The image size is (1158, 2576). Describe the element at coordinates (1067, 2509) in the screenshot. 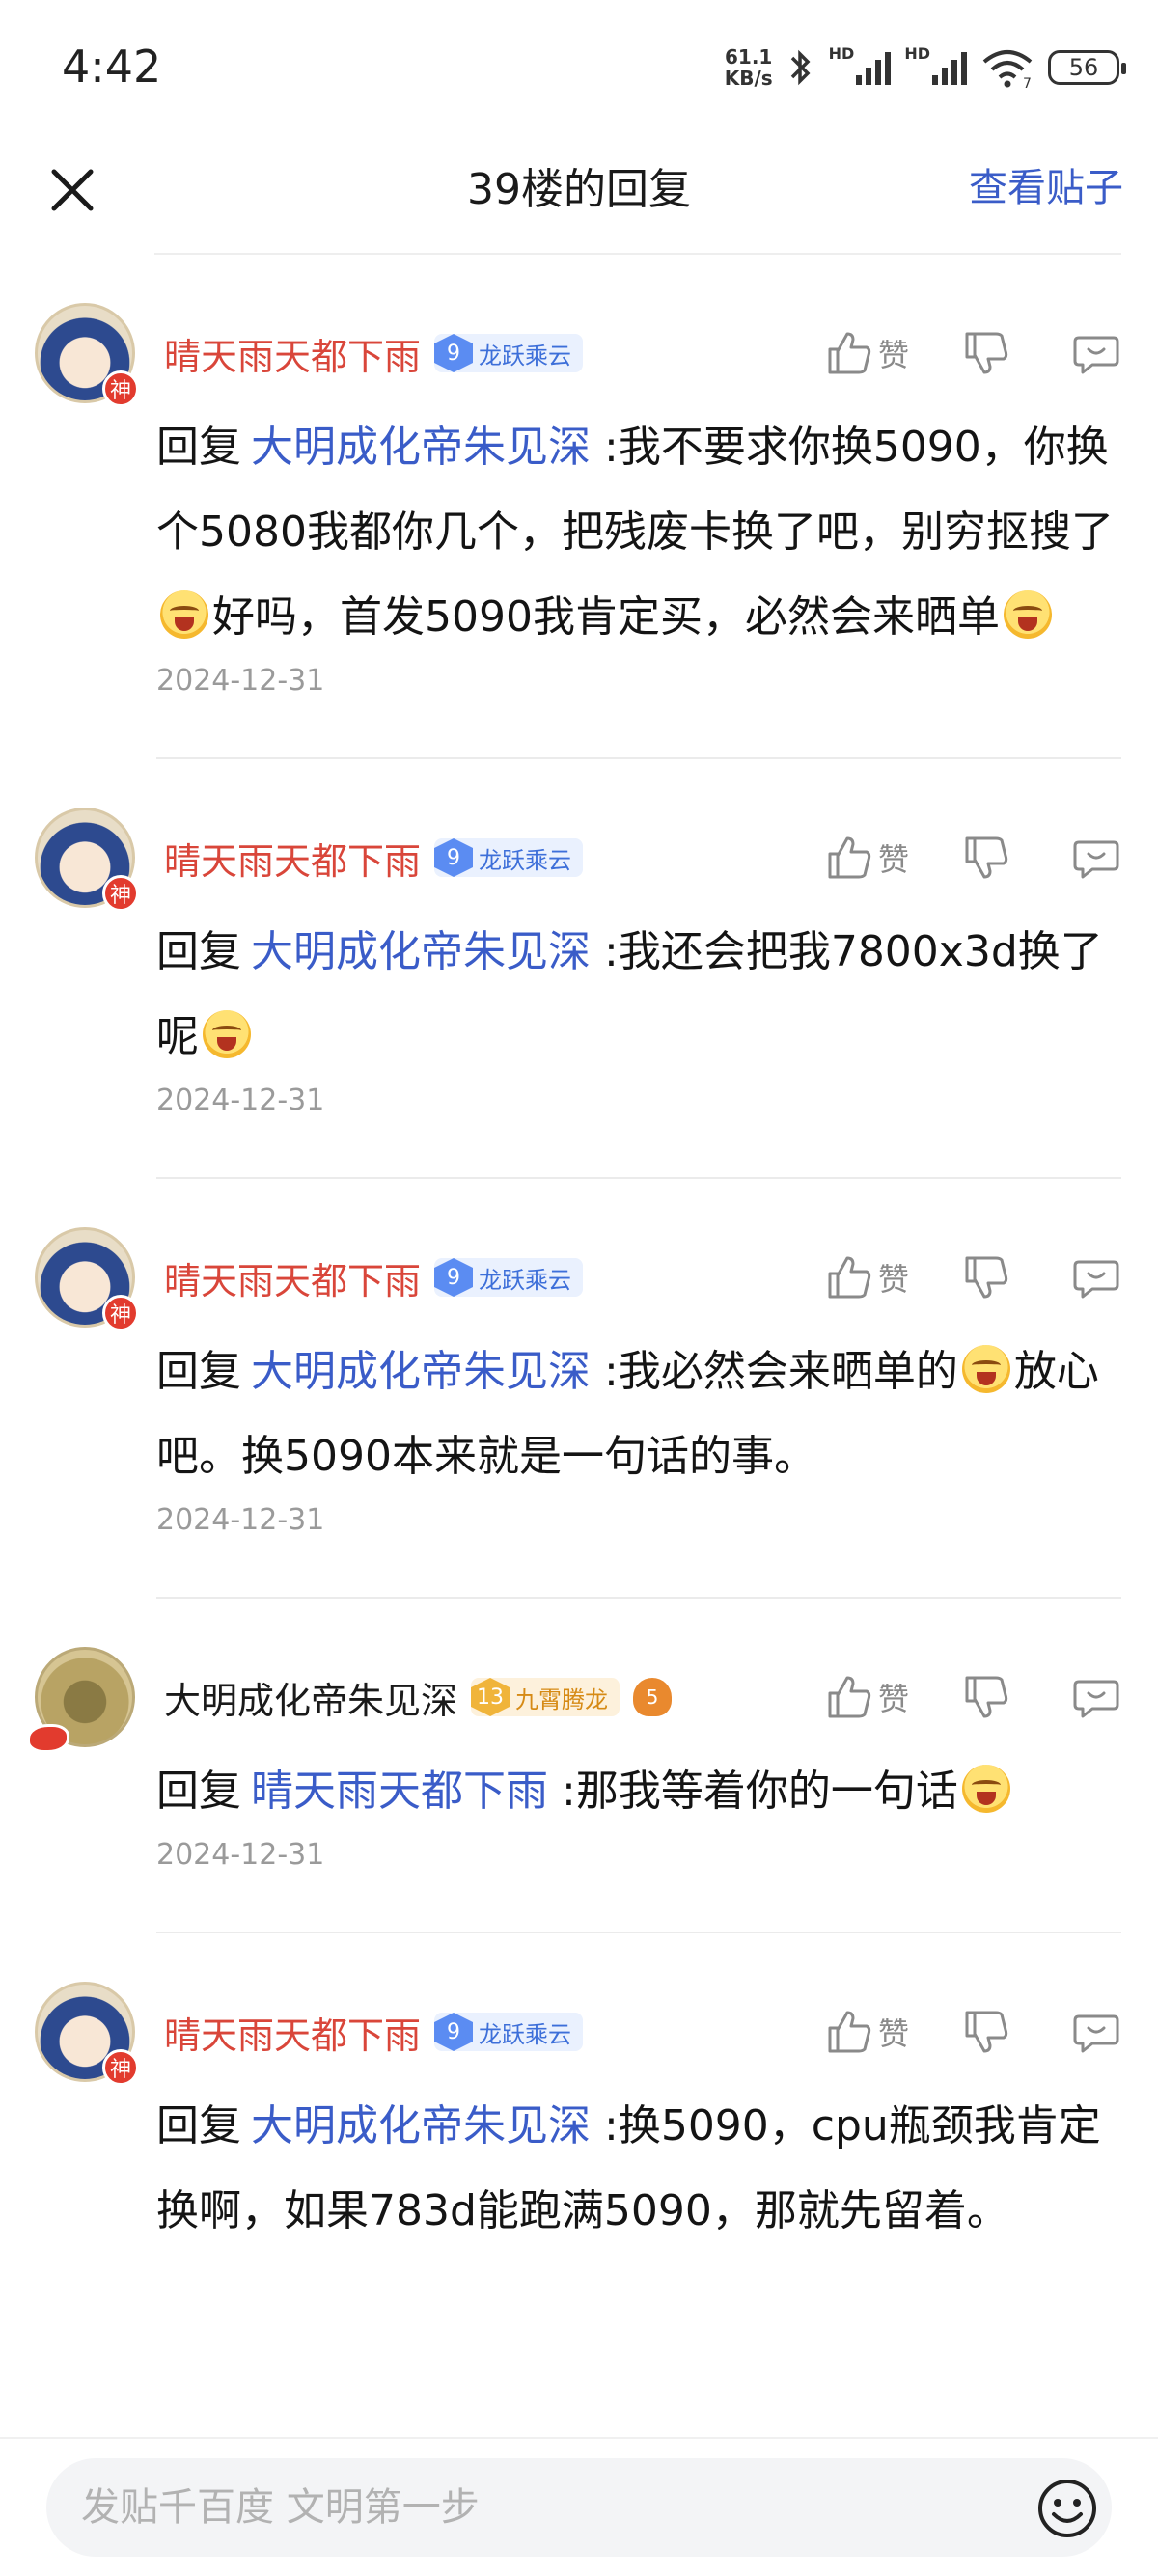

I see `smiley-icon` at that location.